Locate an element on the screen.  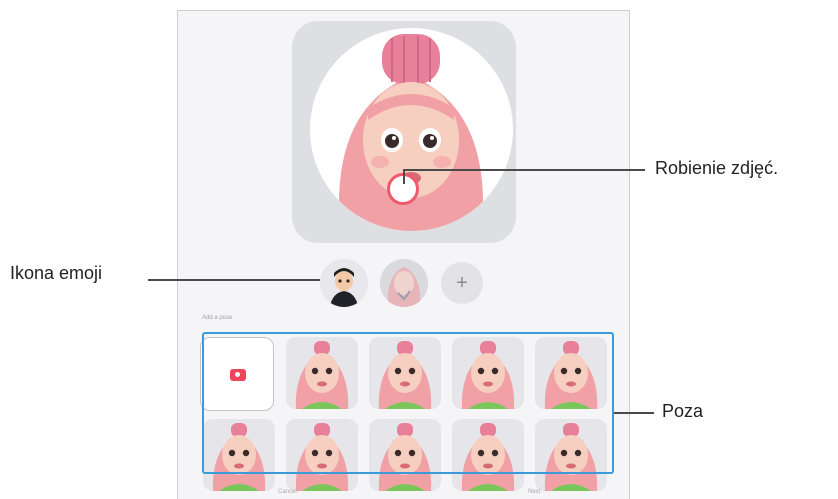
emoji-girl-image is located at coordinates (404, 283).